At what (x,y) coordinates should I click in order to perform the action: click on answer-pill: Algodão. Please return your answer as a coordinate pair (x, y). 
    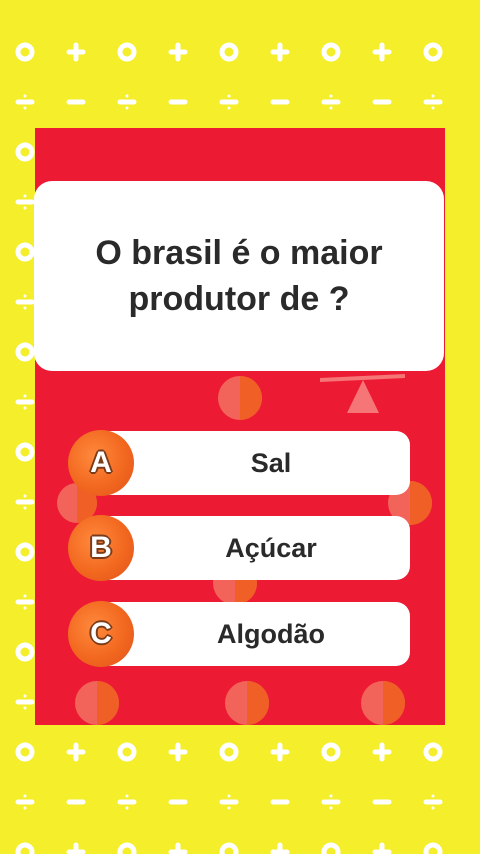
    Looking at the image, I should click on (251, 634).